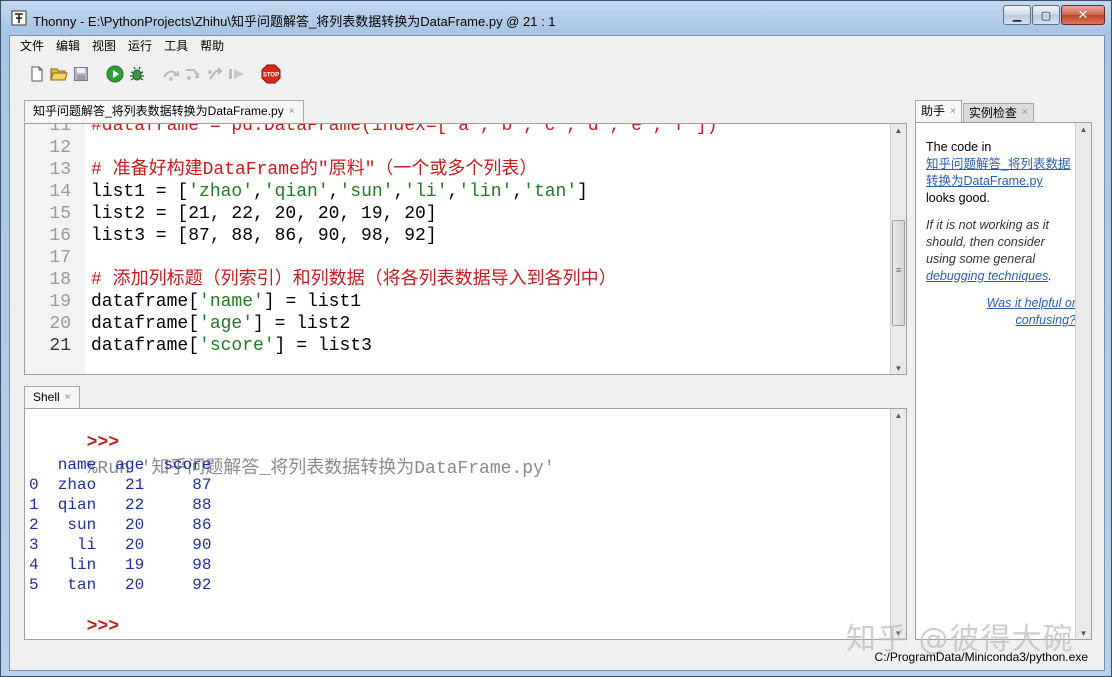  I want to click on open-file-button, so click(59, 74).